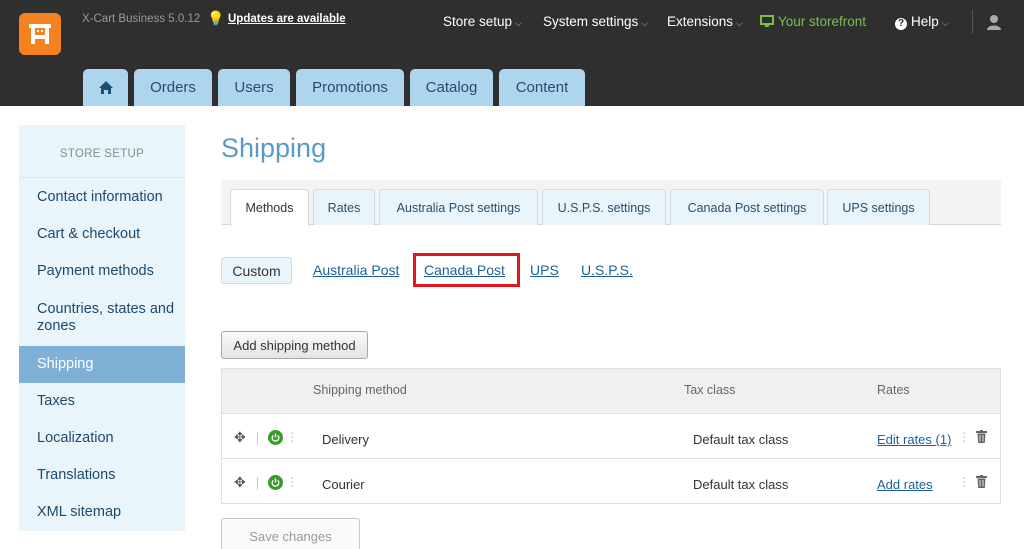 The height and width of the screenshot is (549, 1024). What do you see at coordinates (102, 271) in the screenshot?
I see `sidebar-item-payment-methods: Payment methods` at bounding box center [102, 271].